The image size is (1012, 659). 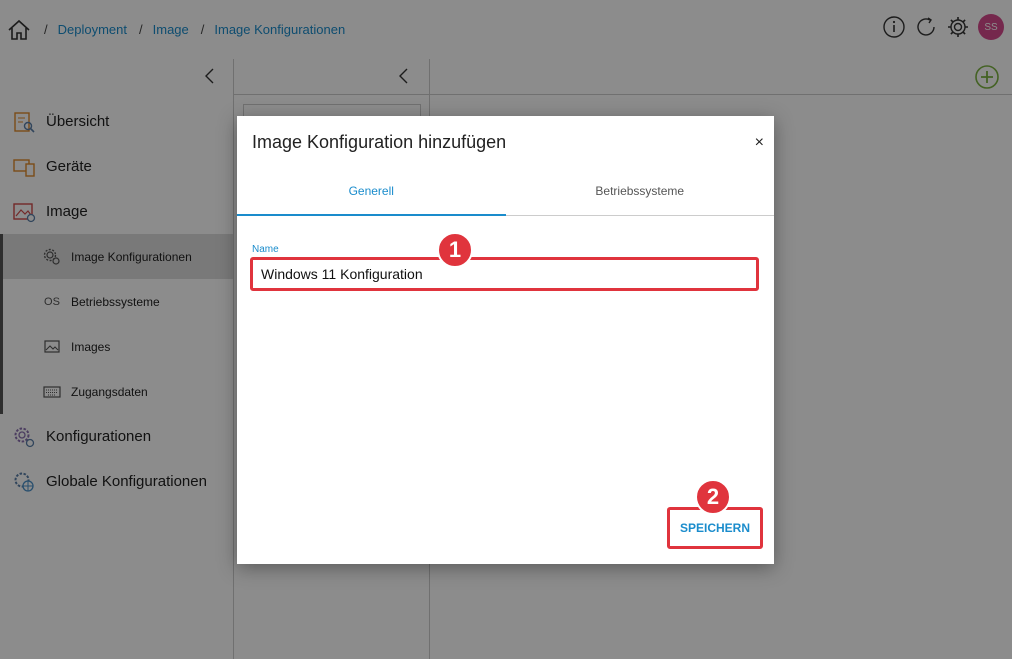 I want to click on name-input: Windows 11 Konfiguration, so click(x=504, y=274).